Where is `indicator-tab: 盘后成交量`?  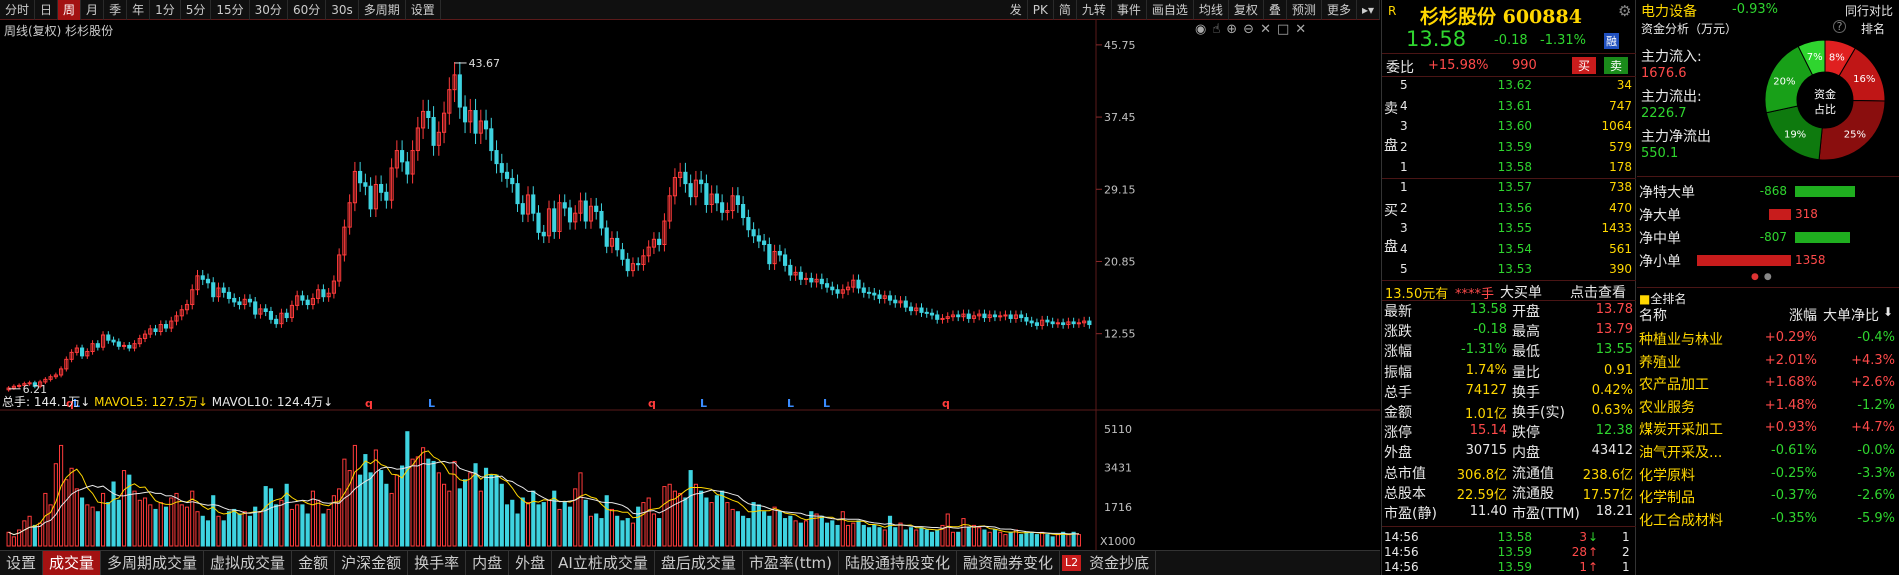 indicator-tab: 盘后成交量 is located at coordinates (699, 562).